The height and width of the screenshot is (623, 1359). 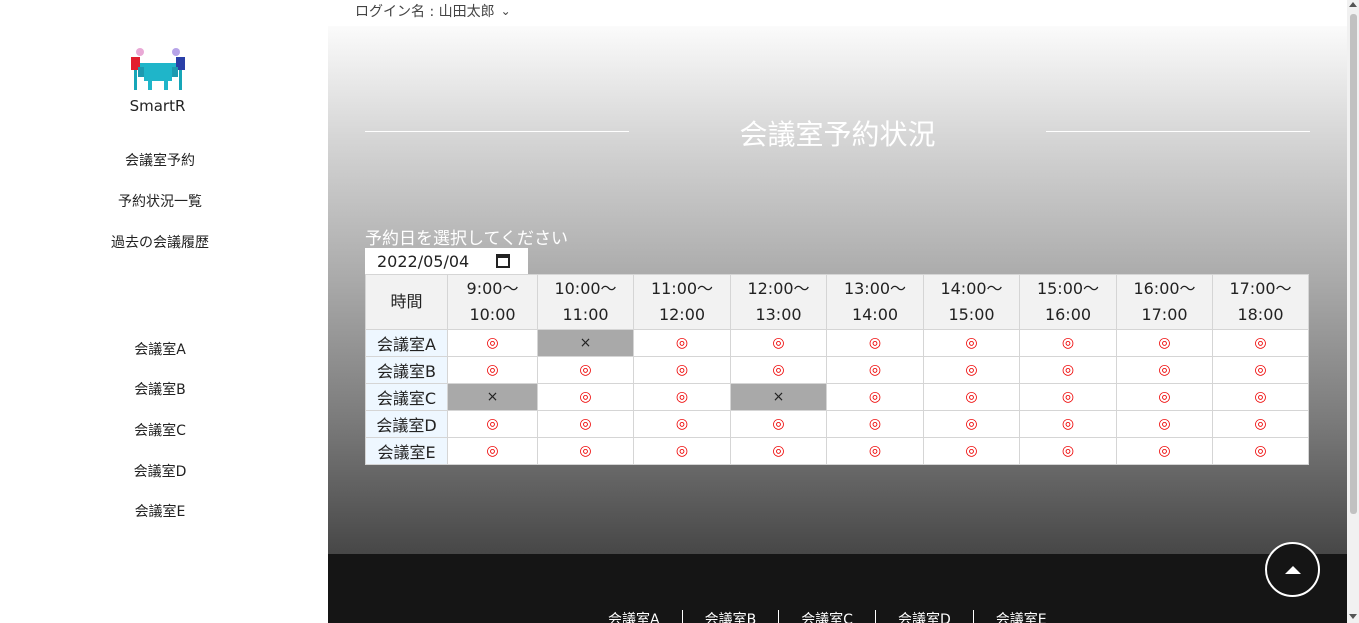 I want to click on room-label: 会議室A, so click(x=406, y=343).